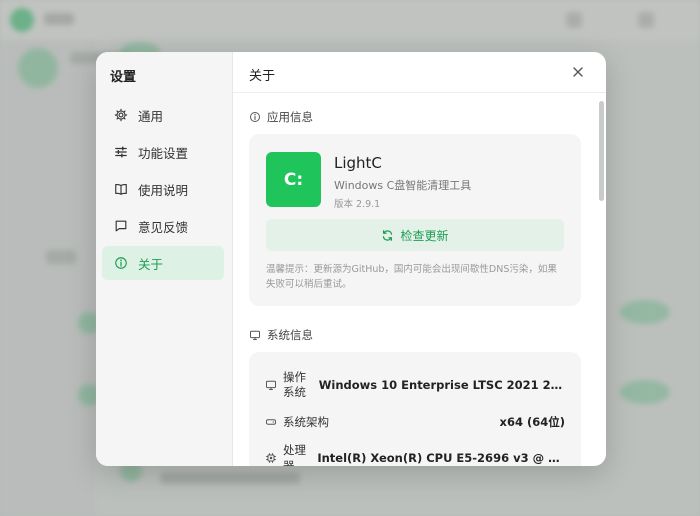 The height and width of the screenshot is (516, 700). Describe the element at coordinates (601, 151) in the screenshot. I see `scrollbar-thumb` at that location.